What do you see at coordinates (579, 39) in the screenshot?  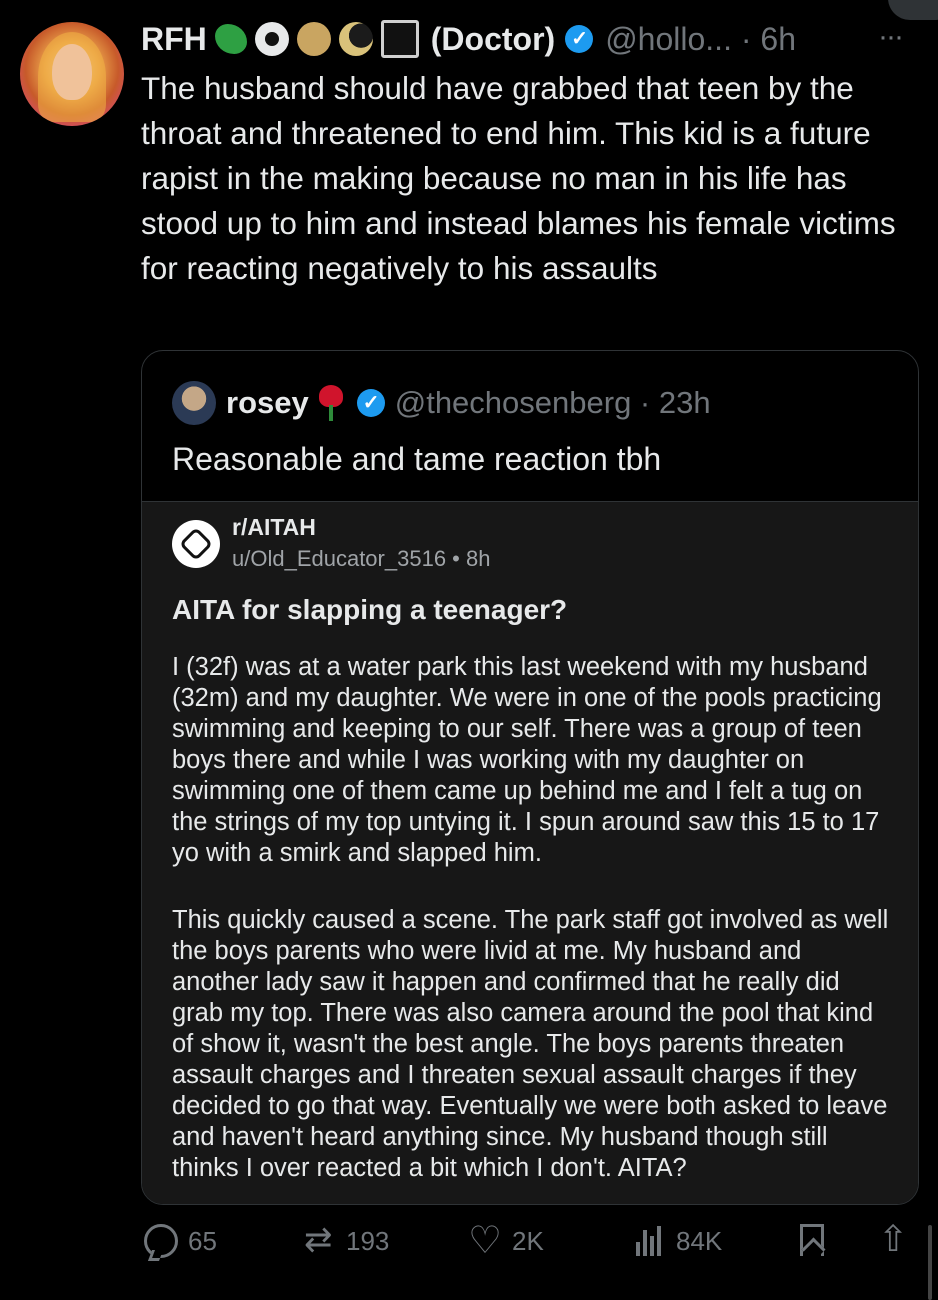 I see `verified-badge-icon` at bounding box center [579, 39].